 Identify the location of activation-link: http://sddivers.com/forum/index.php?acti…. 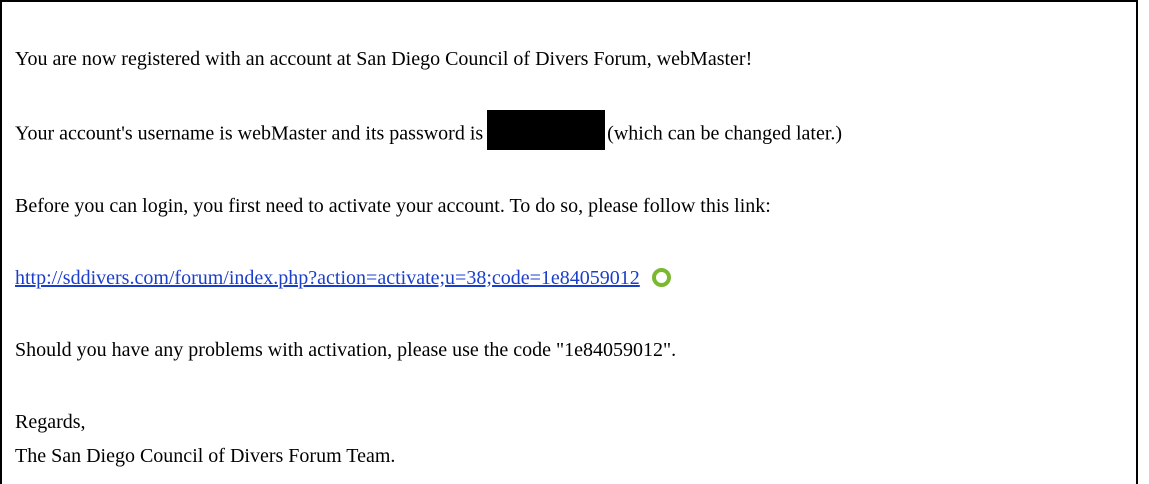
(327, 278).